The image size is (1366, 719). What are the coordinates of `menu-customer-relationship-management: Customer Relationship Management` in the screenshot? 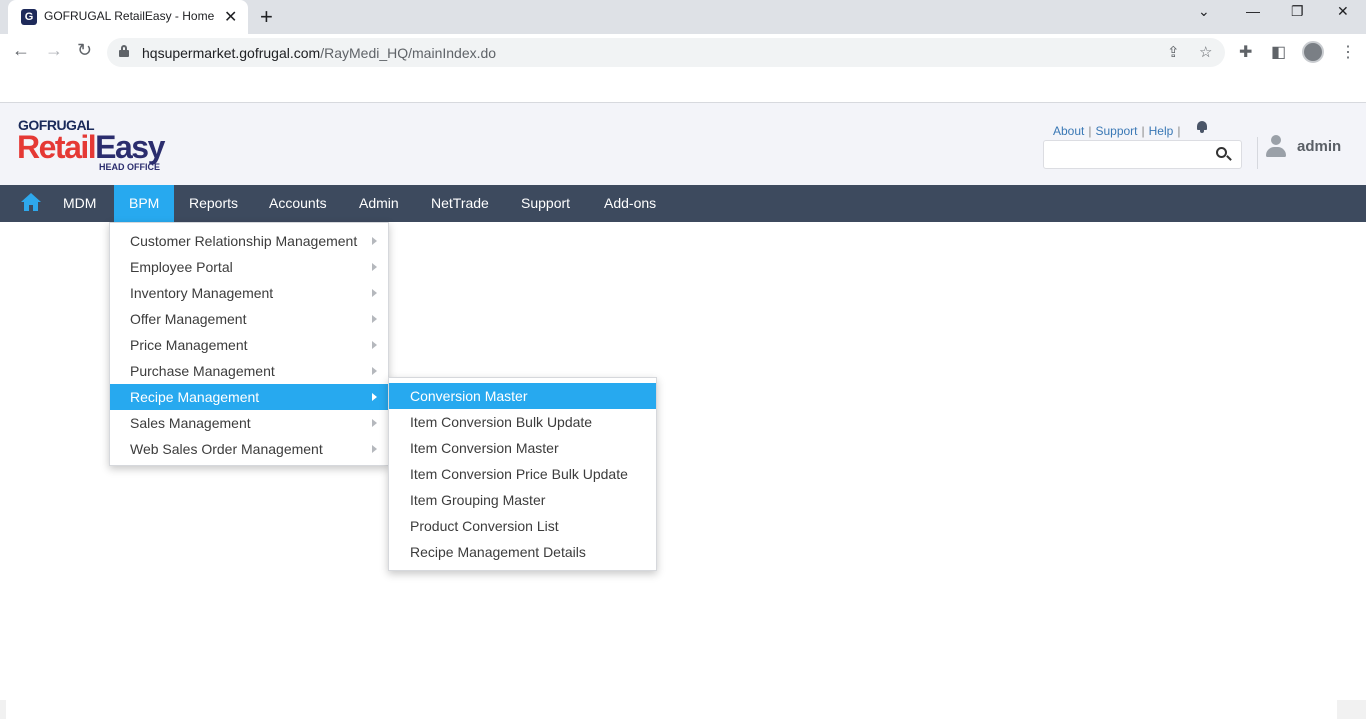 It's located at (249, 241).